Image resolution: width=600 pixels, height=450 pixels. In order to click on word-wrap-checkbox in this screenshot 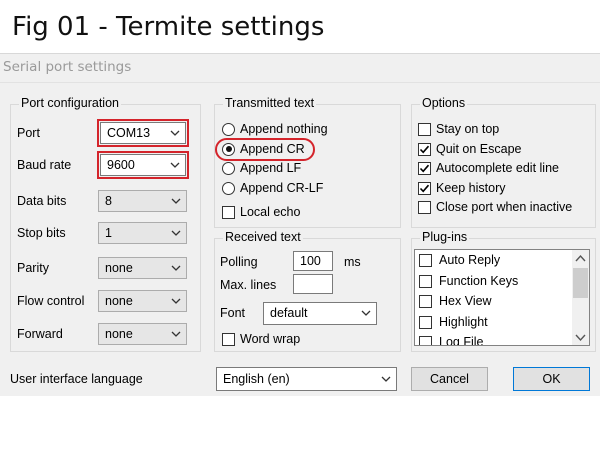, I will do `click(228, 339)`.